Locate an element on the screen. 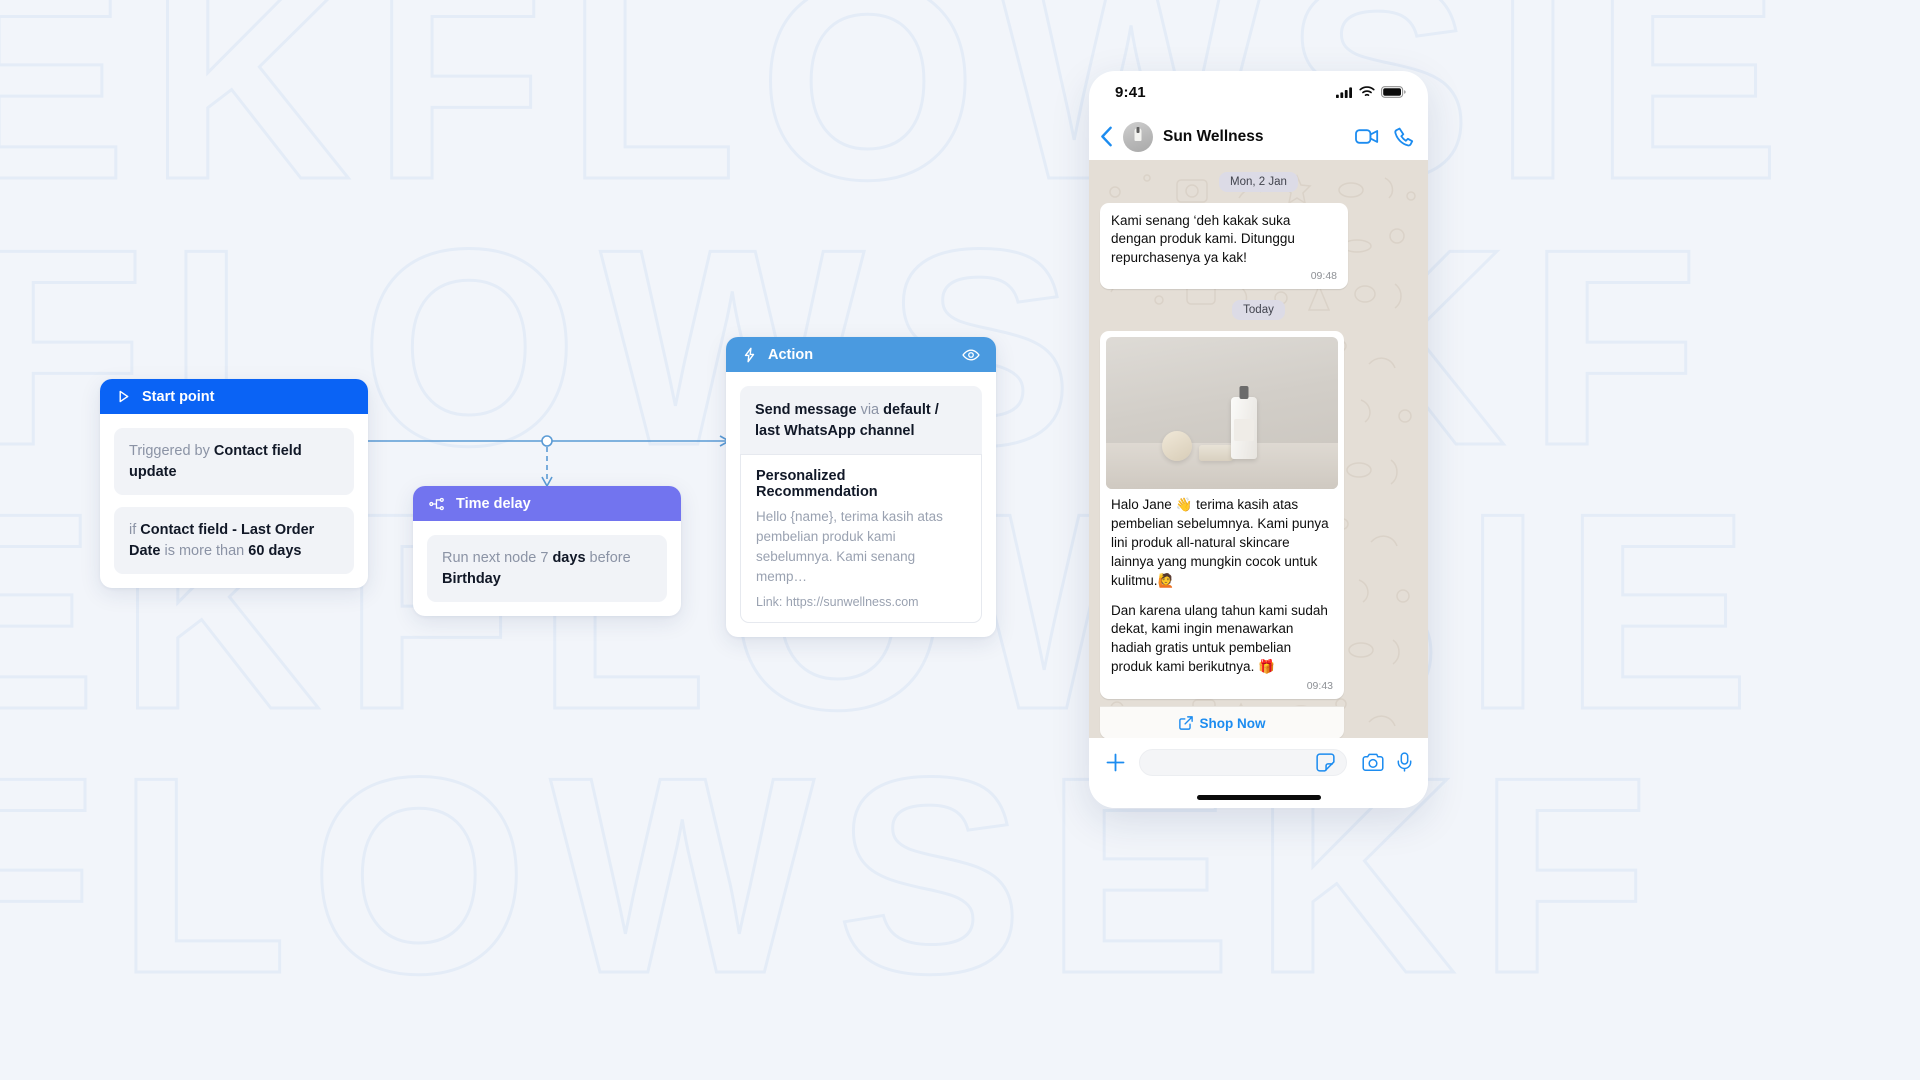 The image size is (1920, 1080). condition-operator: is more than is located at coordinates (204, 550).